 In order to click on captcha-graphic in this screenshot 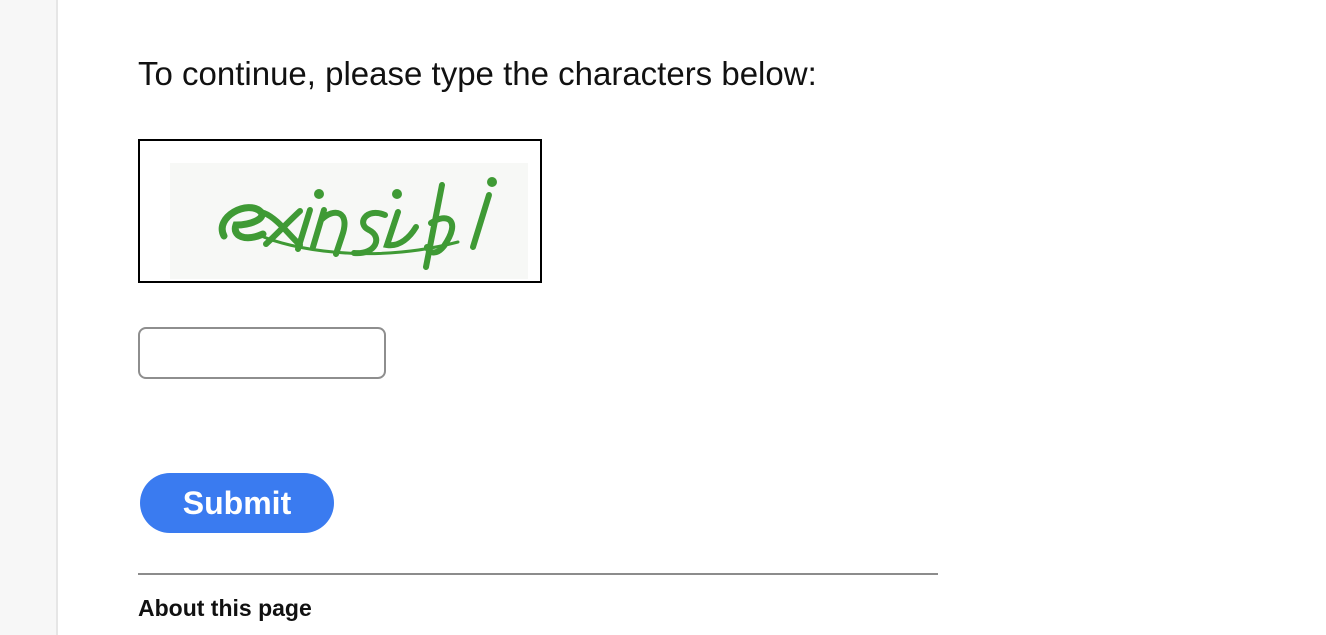, I will do `click(349, 221)`.